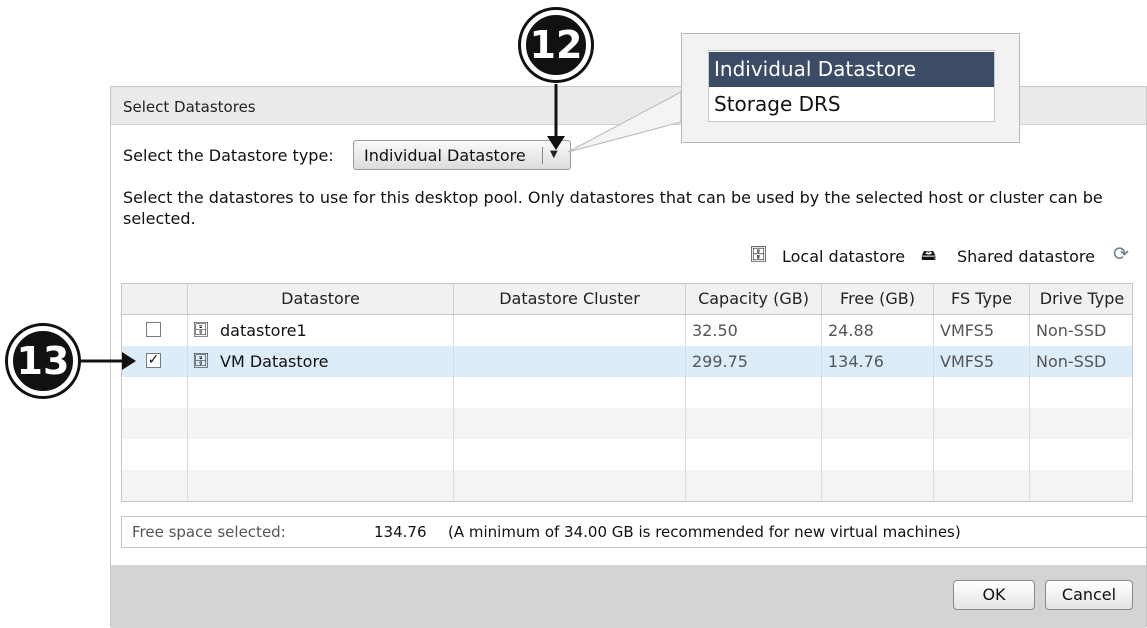 The width and height of the screenshot is (1147, 628). What do you see at coordinates (43, 361) in the screenshot?
I see `callout-badge: 13` at bounding box center [43, 361].